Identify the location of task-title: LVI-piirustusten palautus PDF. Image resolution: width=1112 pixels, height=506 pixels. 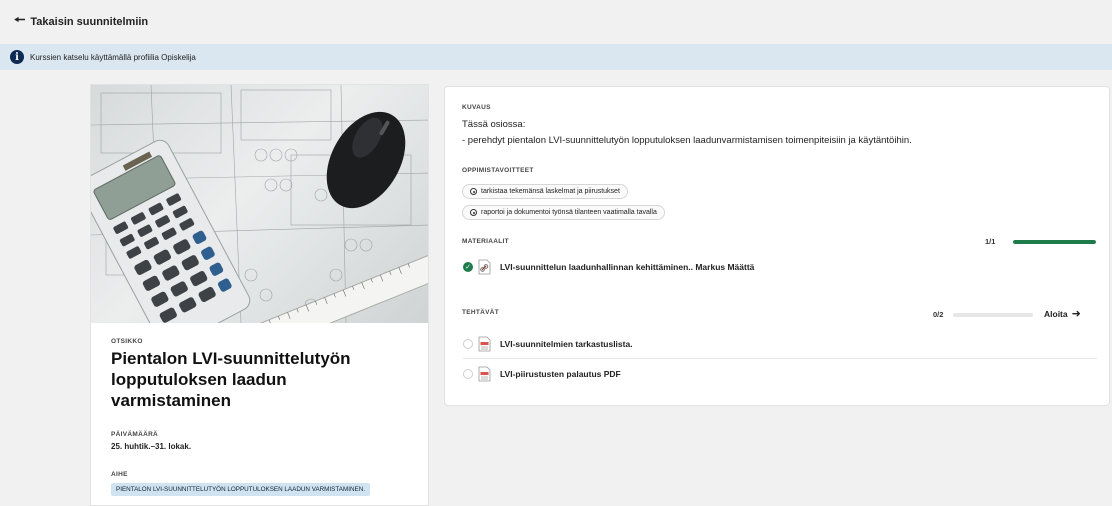
(560, 374).